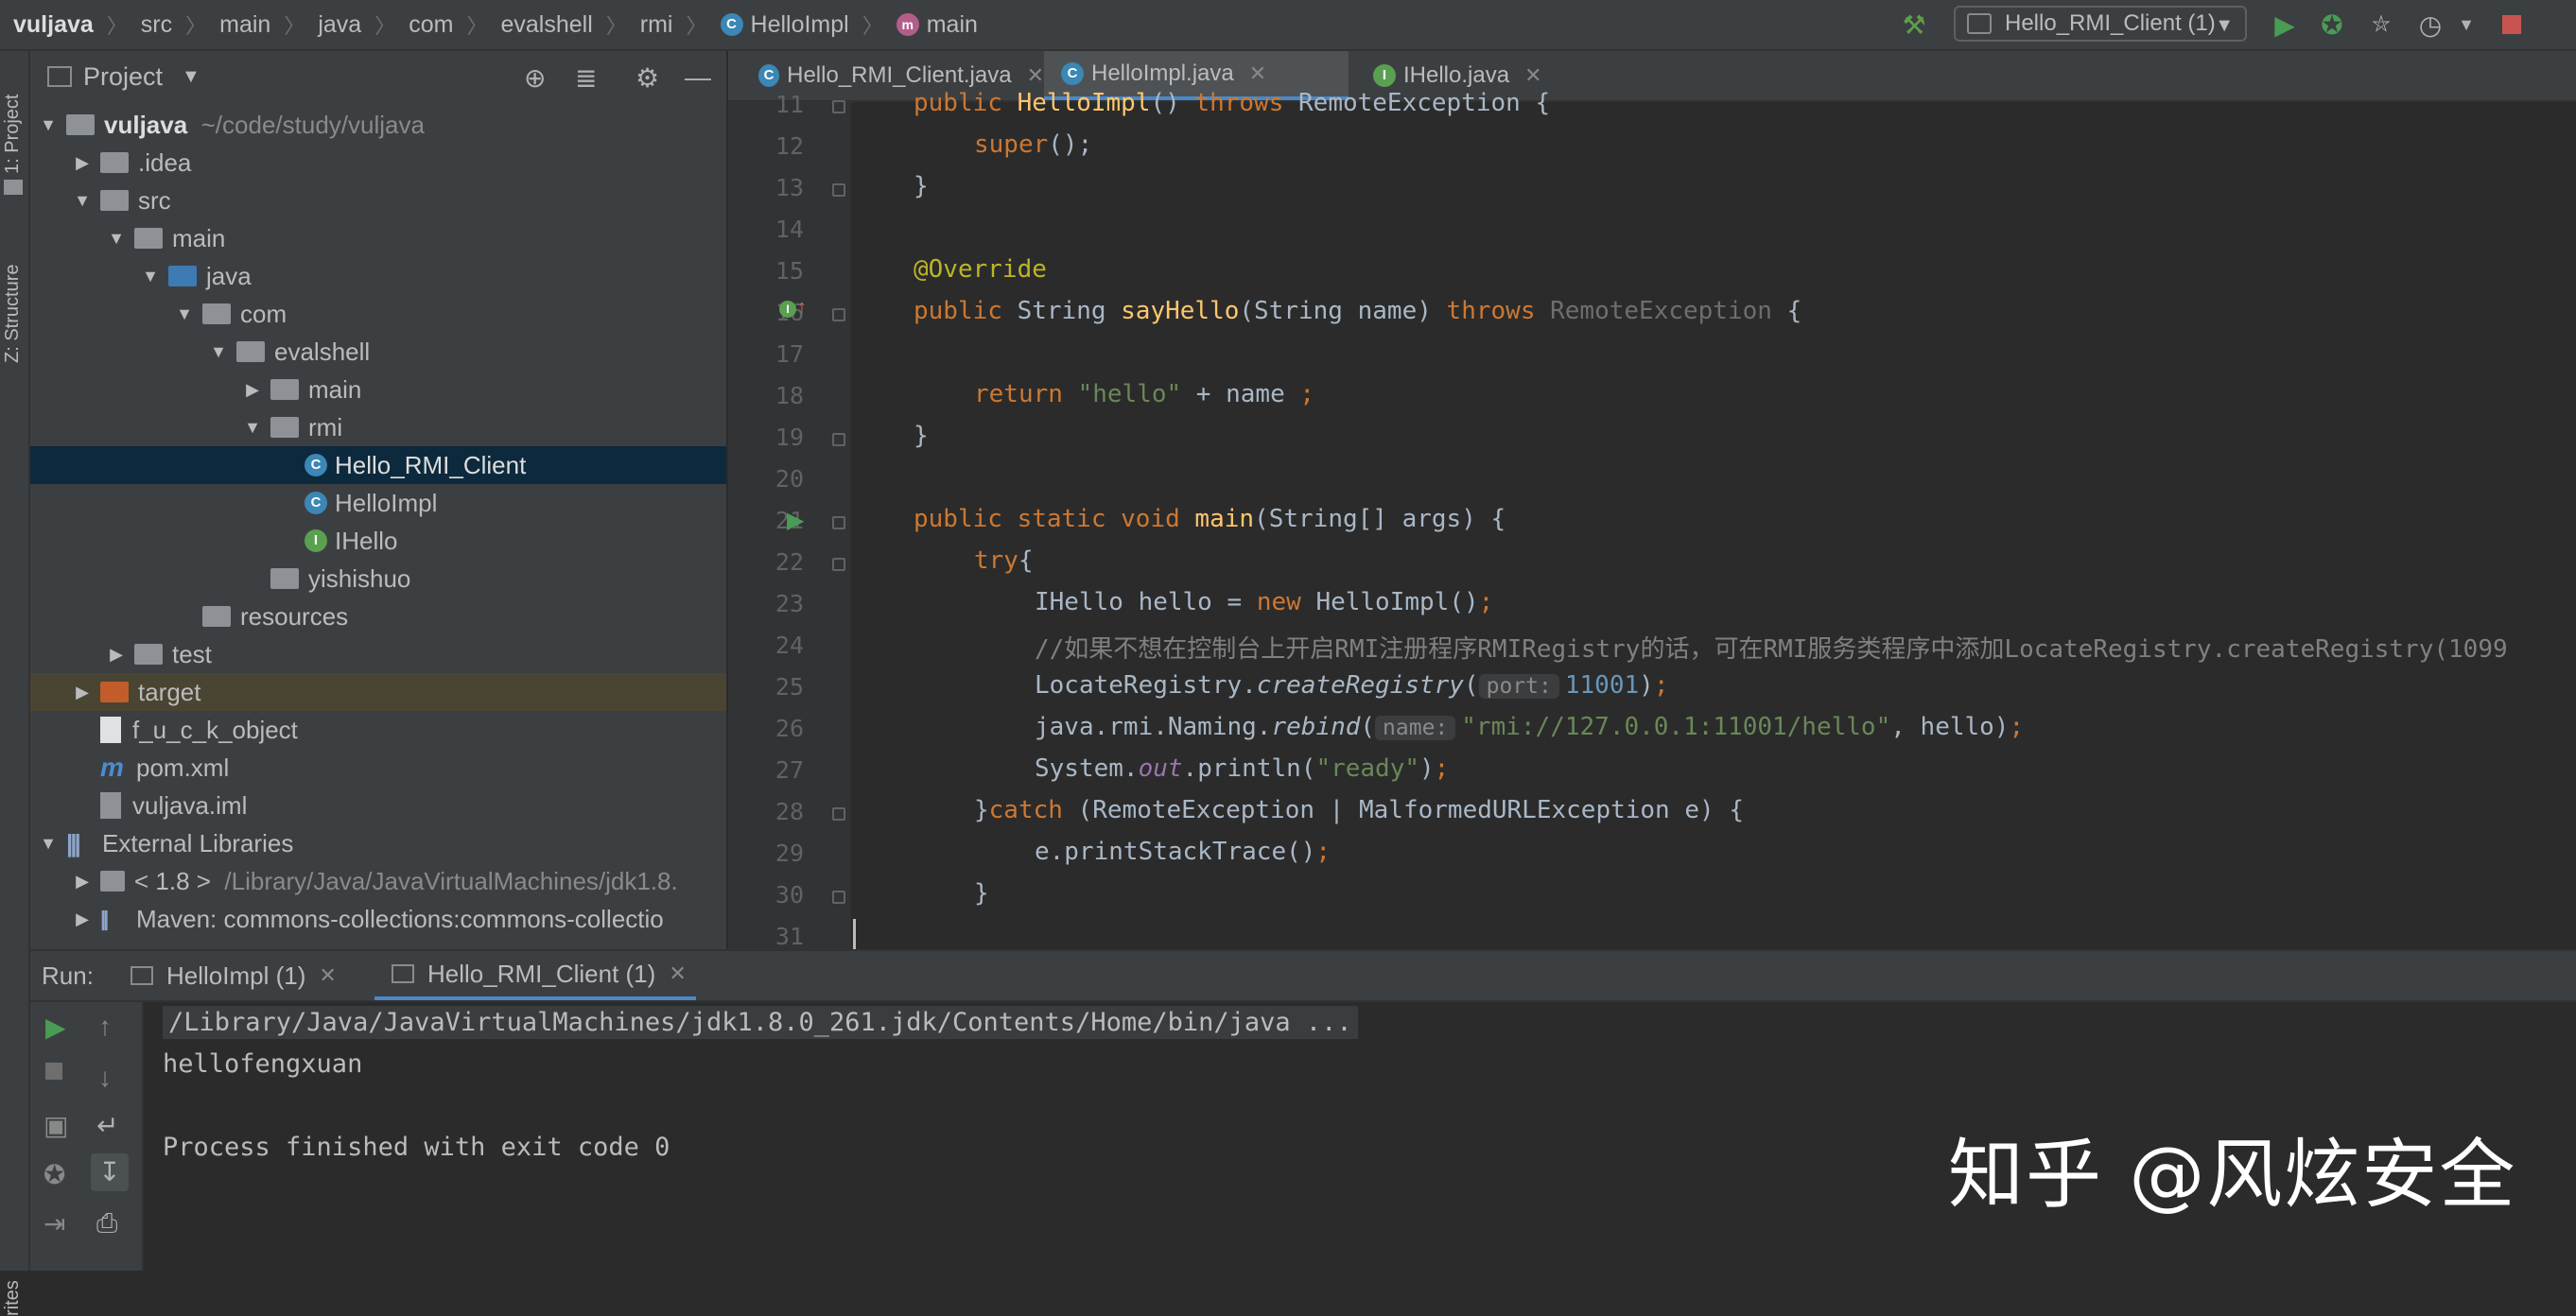 The width and height of the screenshot is (2576, 1316). What do you see at coordinates (378, 200) in the screenshot?
I see `tree-node-src: ▼ src` at bounding box center [378, 200].